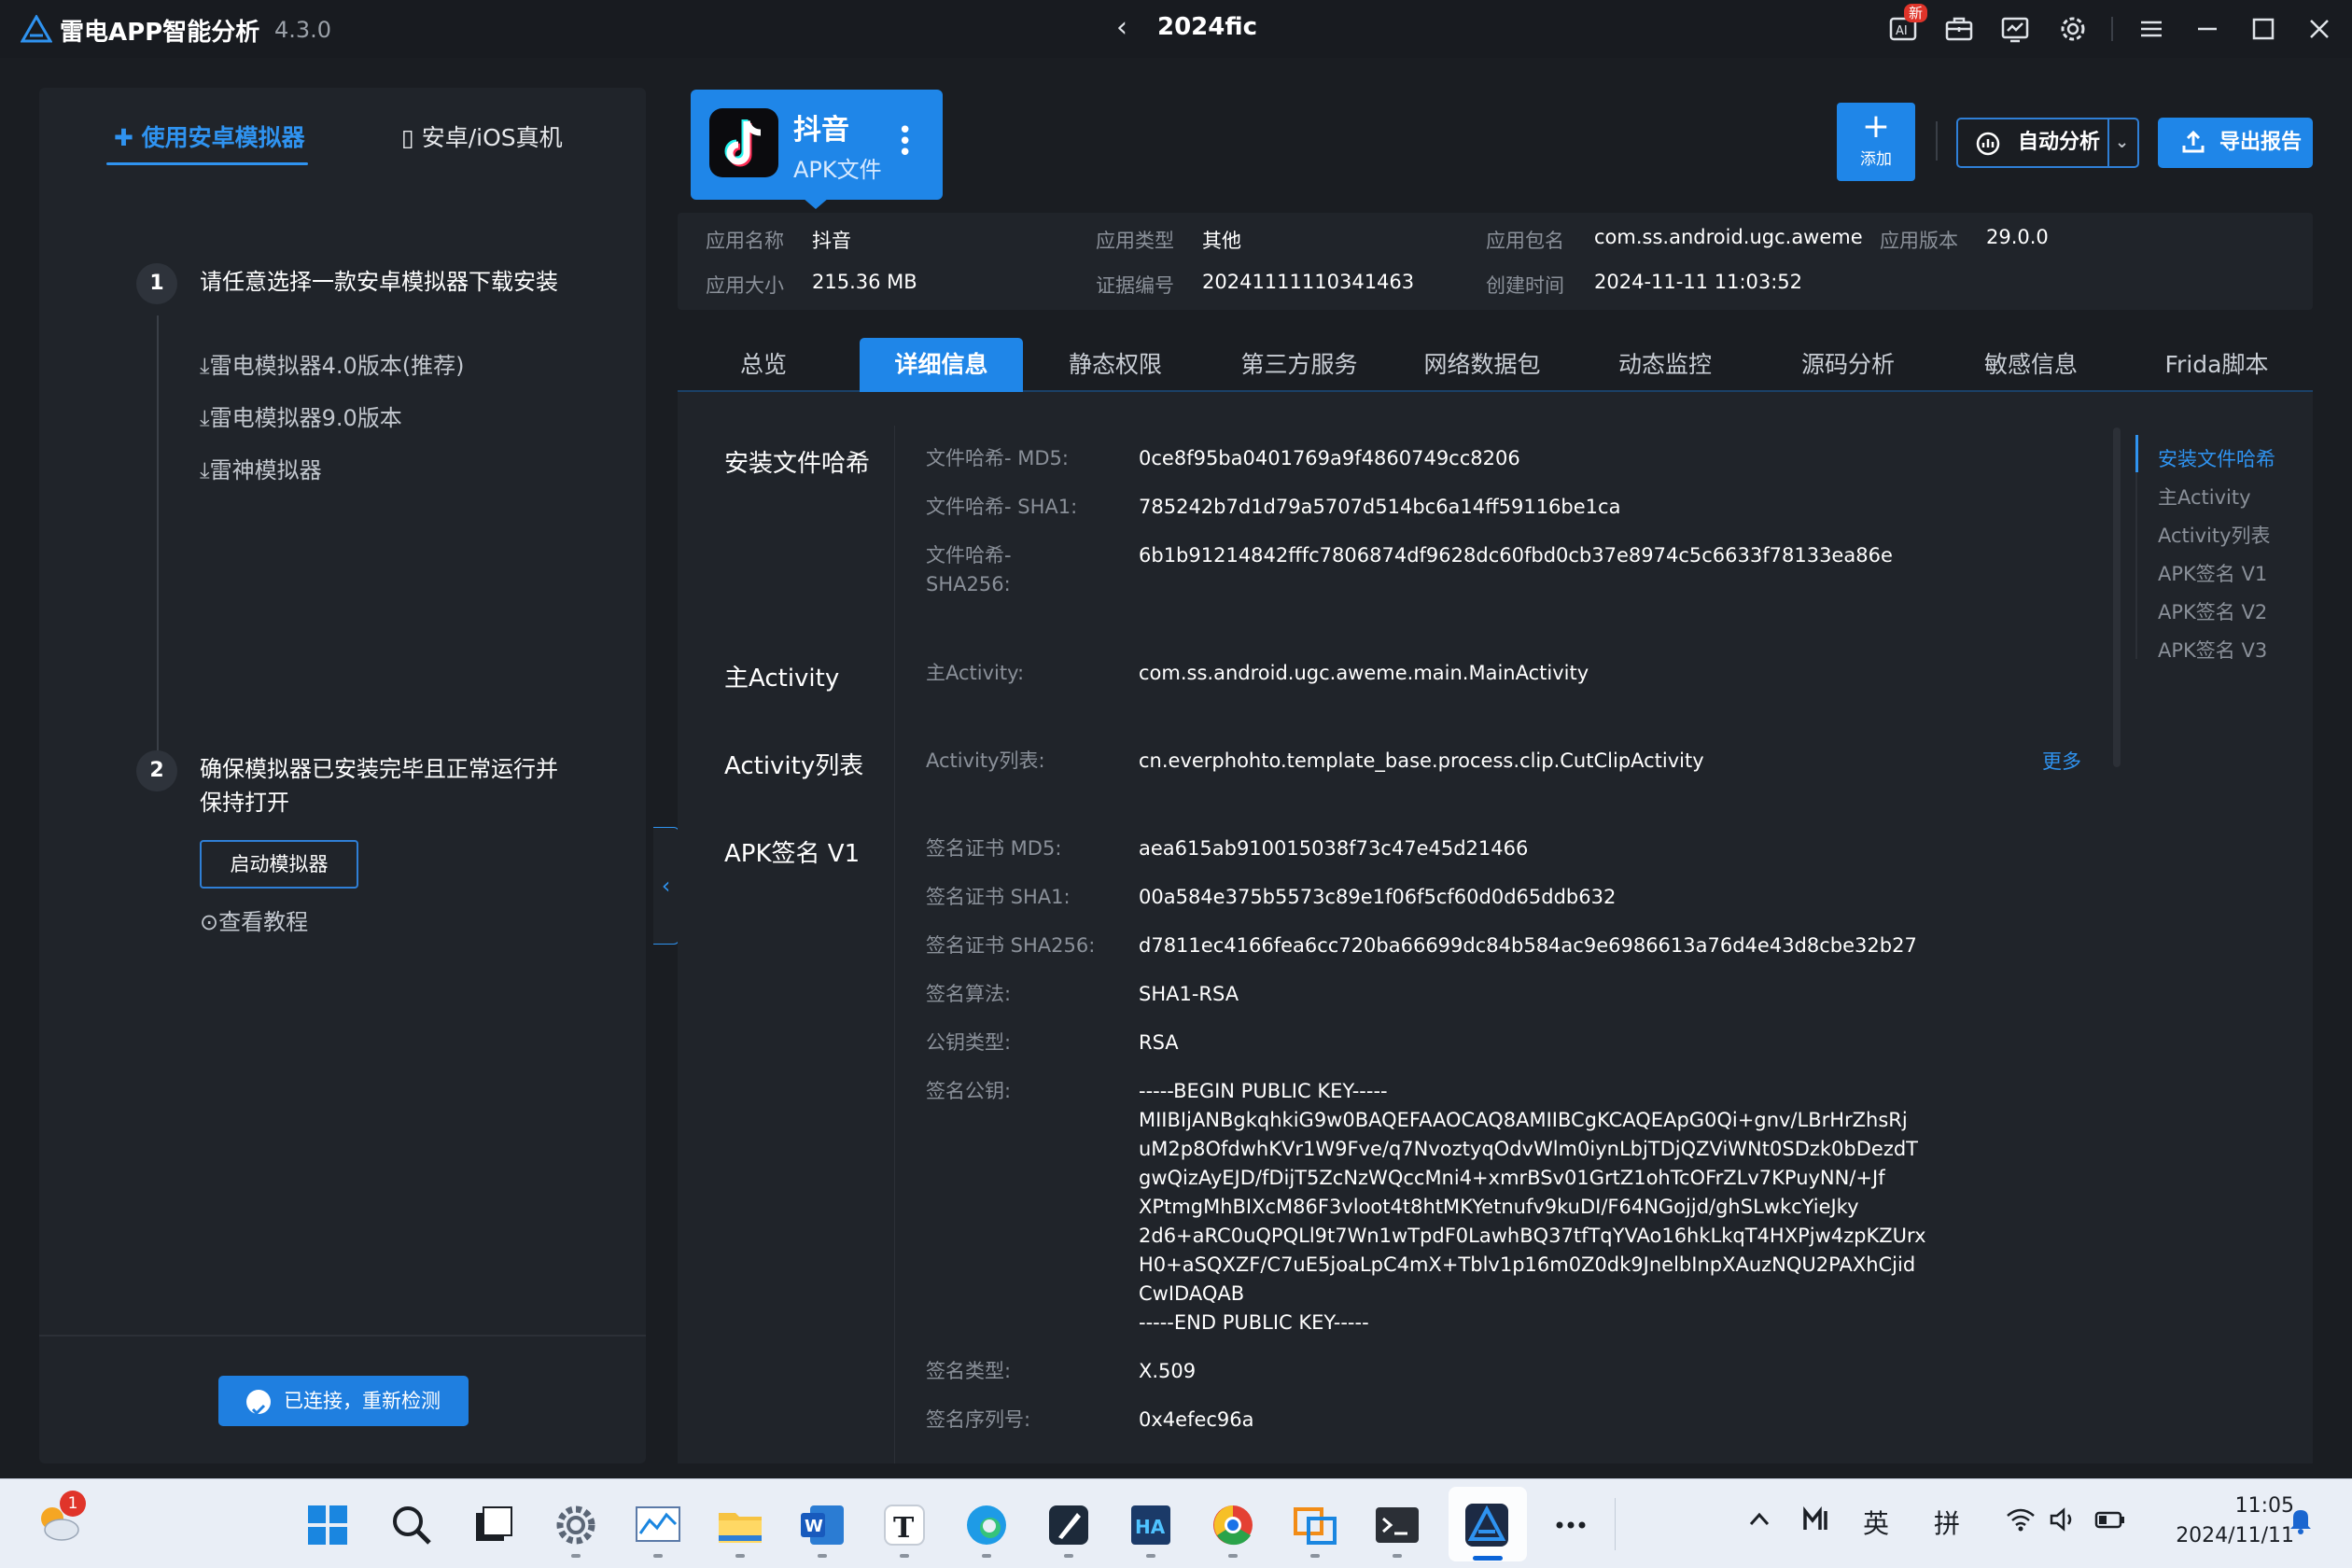 The image size is (2352, 1568). I want to click on tab-real-device: ▯ 安卓/iOS真机, so click(482, 136).